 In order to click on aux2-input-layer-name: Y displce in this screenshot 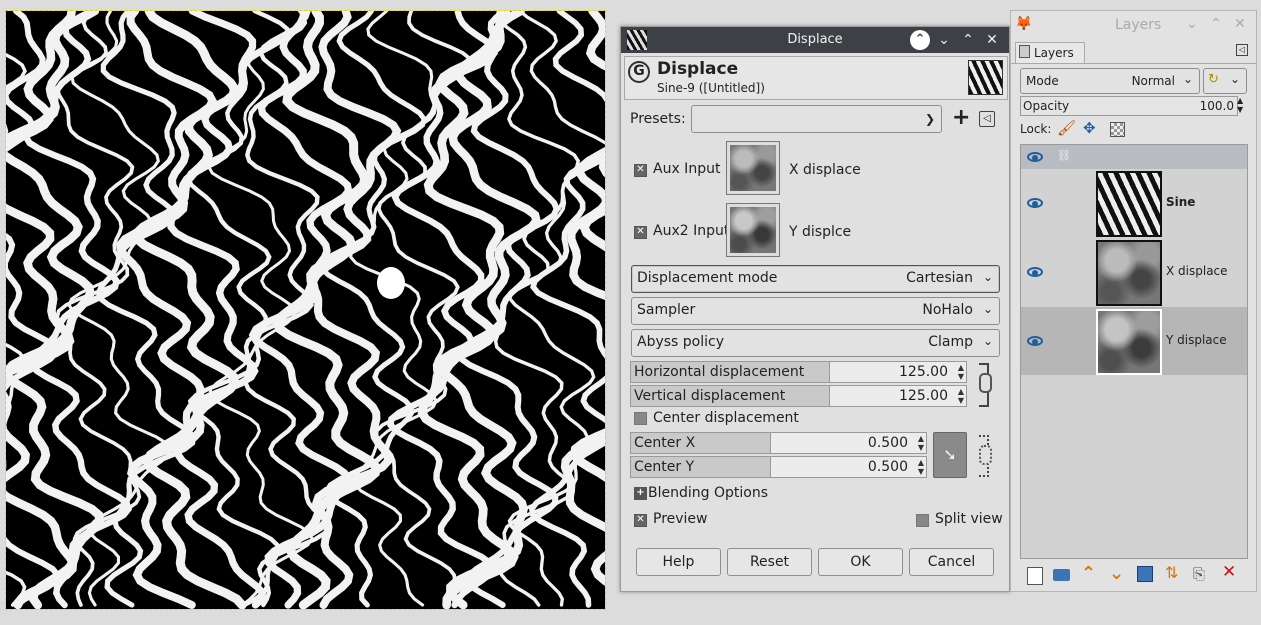, I will do `click(820, 232)`.